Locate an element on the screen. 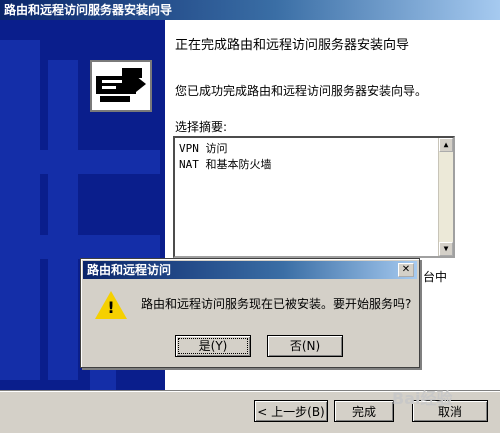  warning-exclamation: ! is located at coordinates (111, 307).